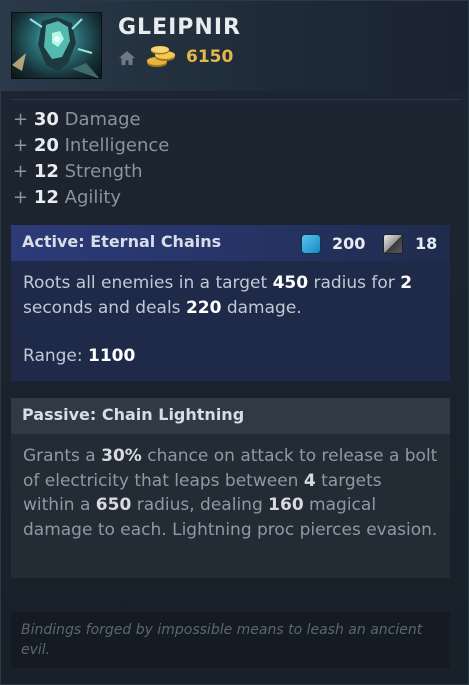  I want to click on header-divider, so click(235, 99).